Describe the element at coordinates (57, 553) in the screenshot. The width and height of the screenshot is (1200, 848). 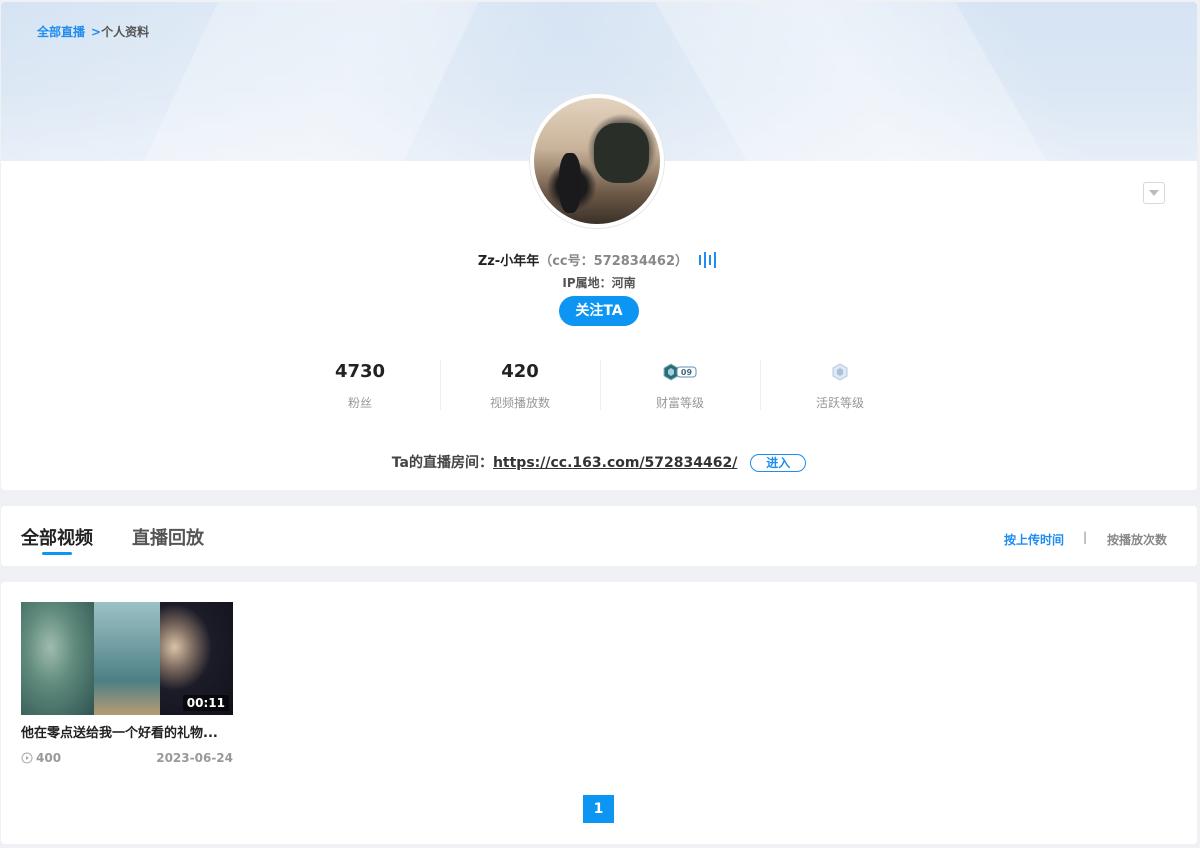
I see `active-tab-indicator` at that location.